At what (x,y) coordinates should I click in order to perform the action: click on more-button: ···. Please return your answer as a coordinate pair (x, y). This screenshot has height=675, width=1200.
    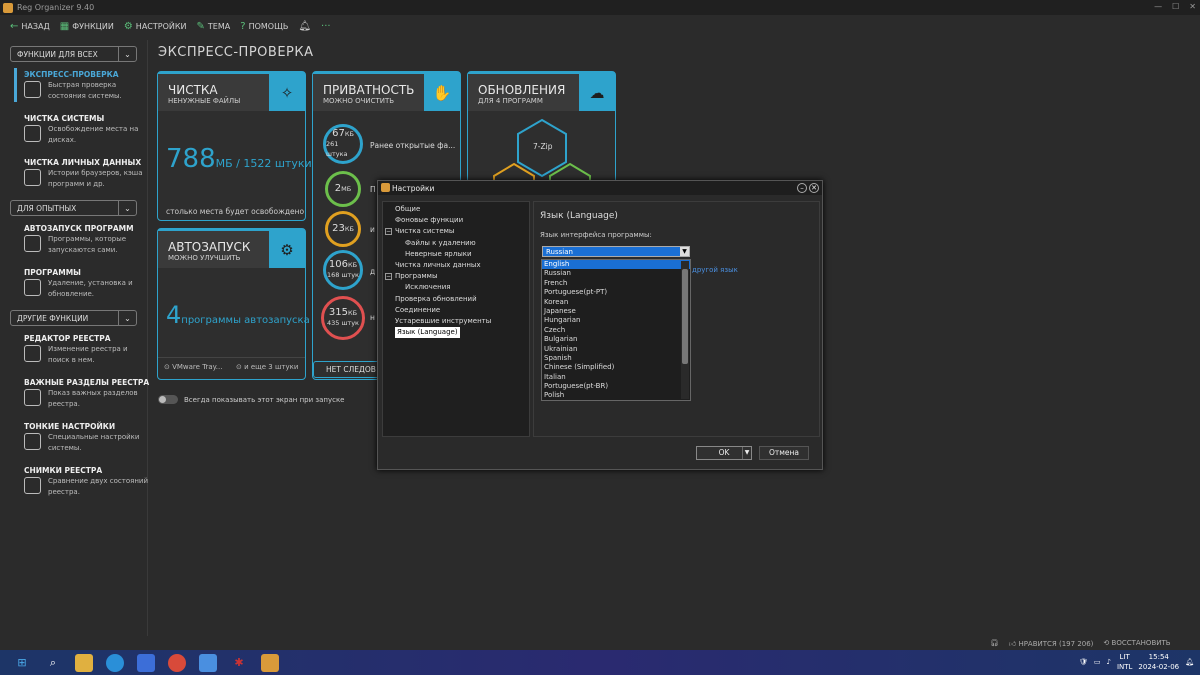
    Looking at the image, I should click on (326, 26).